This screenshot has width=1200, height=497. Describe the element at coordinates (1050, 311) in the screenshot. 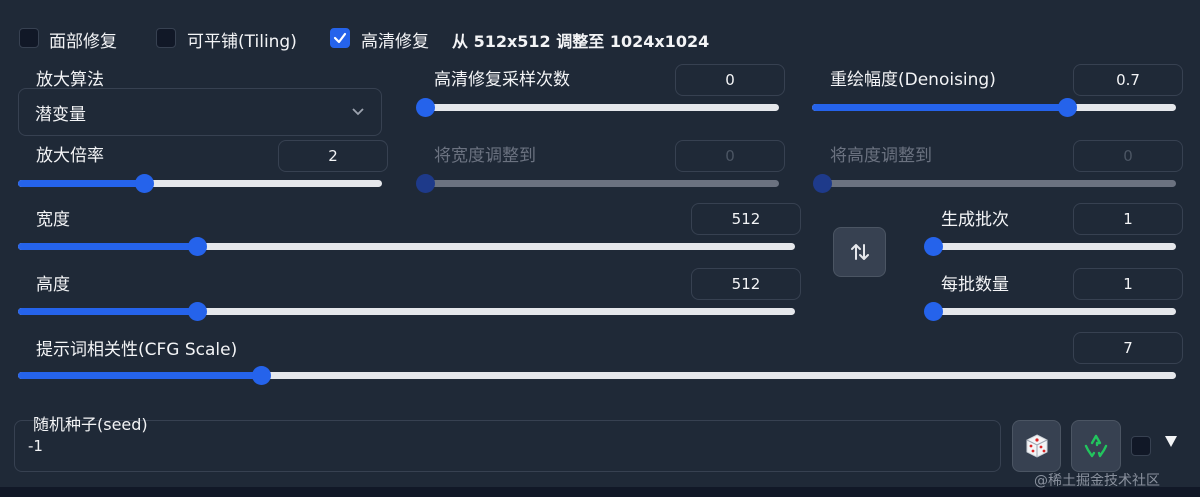

I see `batch-size-slider` at that location.